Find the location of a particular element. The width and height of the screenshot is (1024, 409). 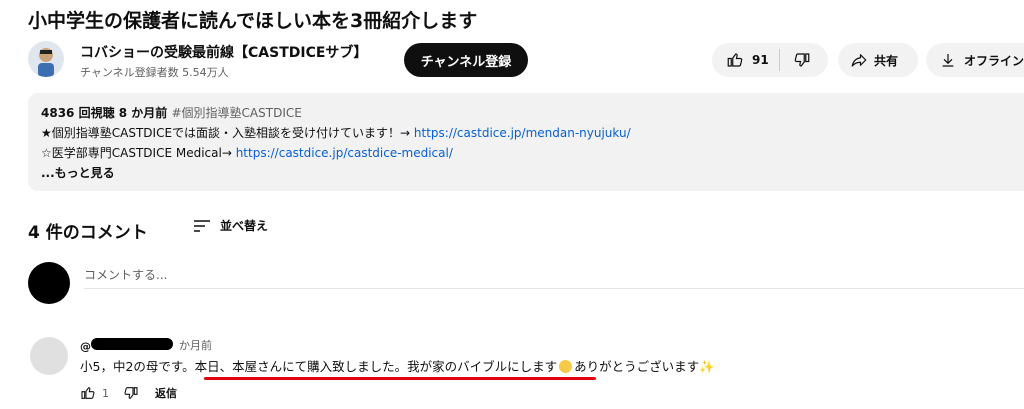

download-icon is located at coordinates (948, 60).